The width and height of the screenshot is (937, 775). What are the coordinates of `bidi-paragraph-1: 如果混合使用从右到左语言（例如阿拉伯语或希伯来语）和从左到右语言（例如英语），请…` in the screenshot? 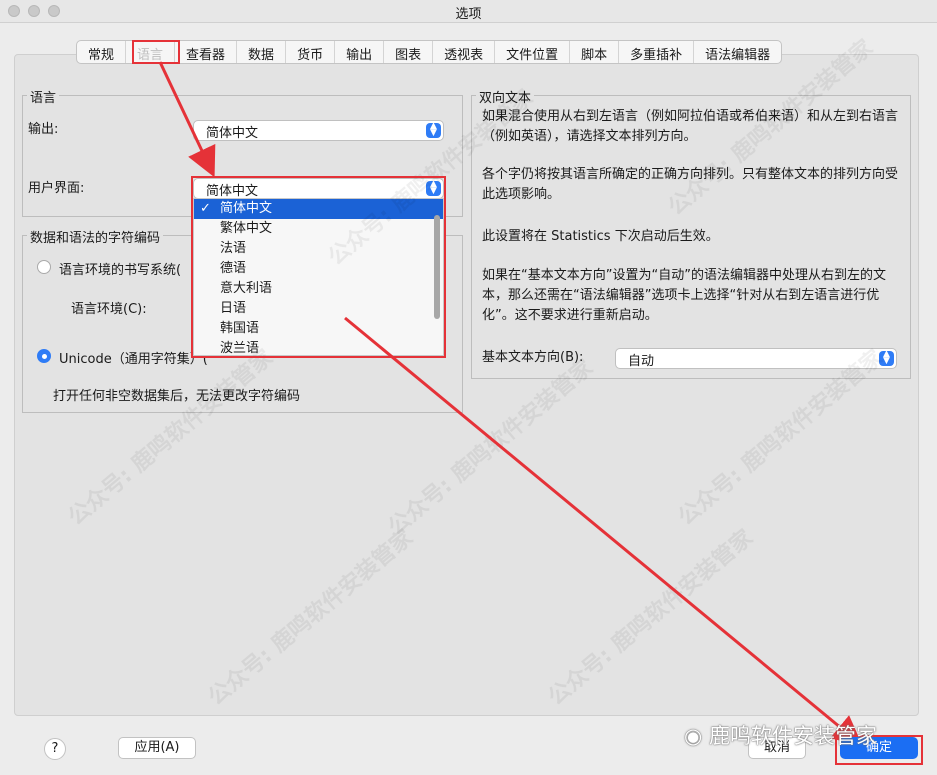 It's located at (690, 126).